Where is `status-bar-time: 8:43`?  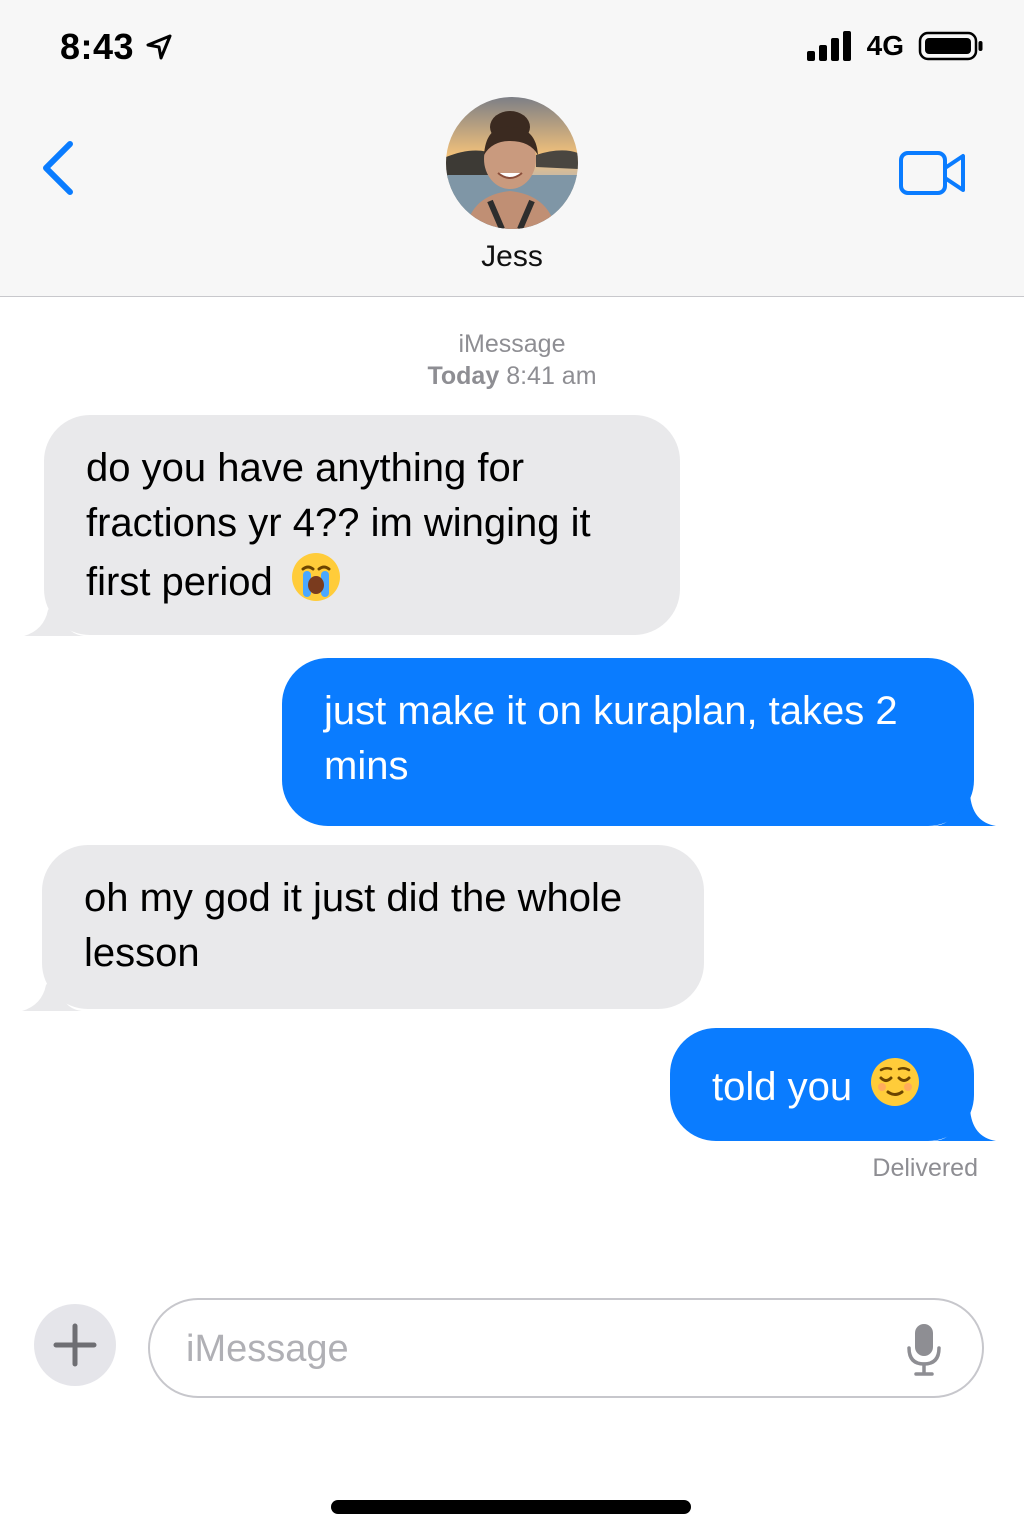 status-bar-time: 8:43 is located at coordinates (117, 47).